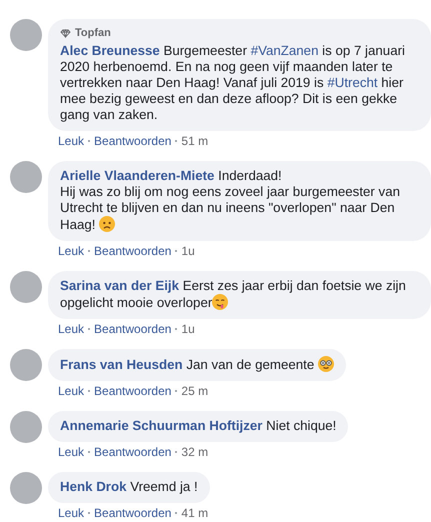  Describe the element at coordinates (220, 302) in the screenshot. I see `tongue-face-icon` at that location.